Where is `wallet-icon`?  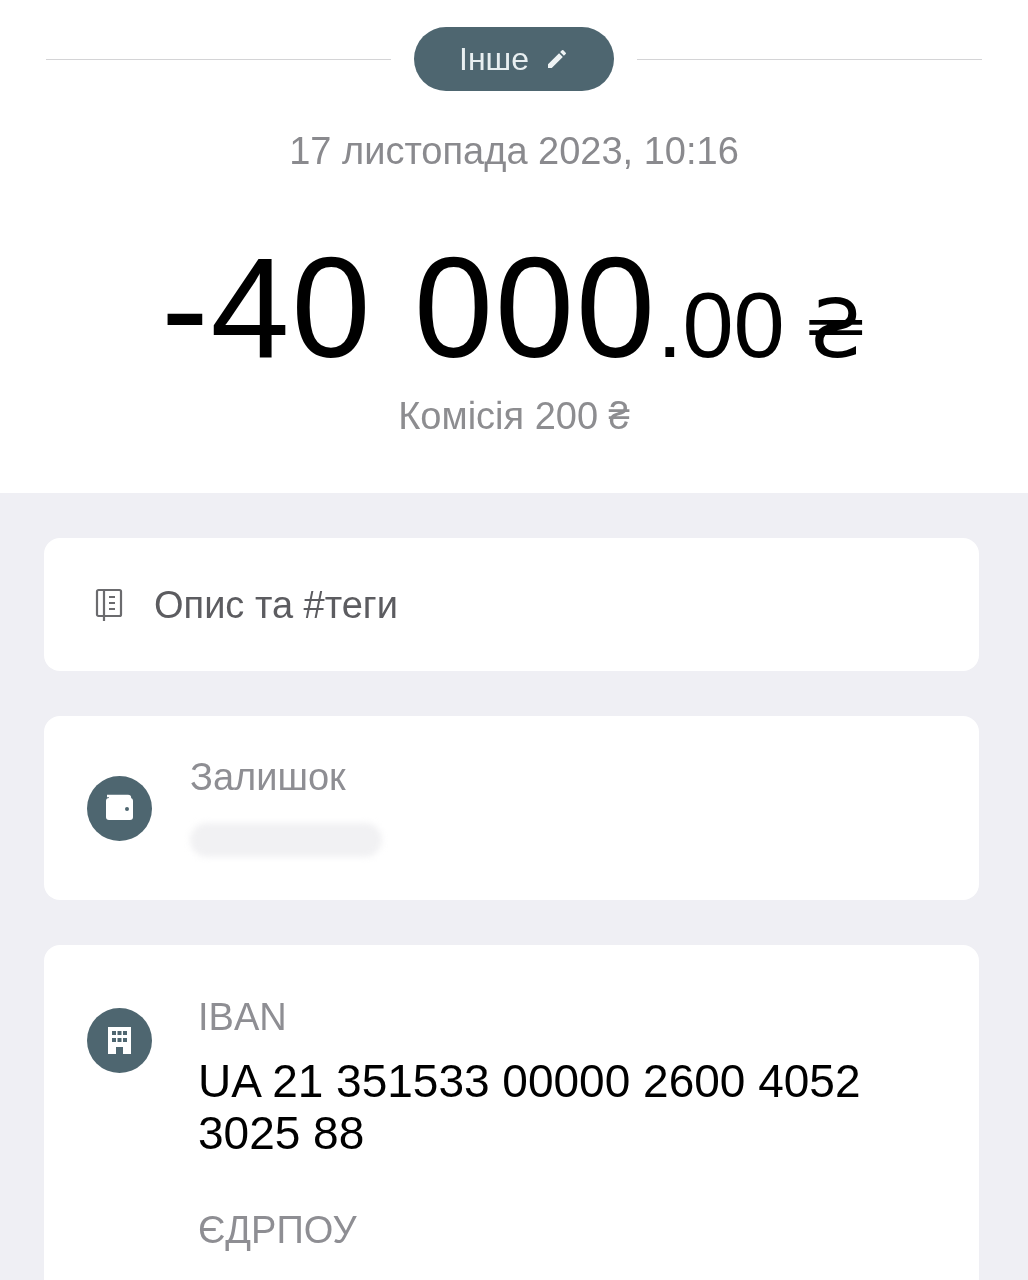
wallet-icon is located at coordinates (119, 808).